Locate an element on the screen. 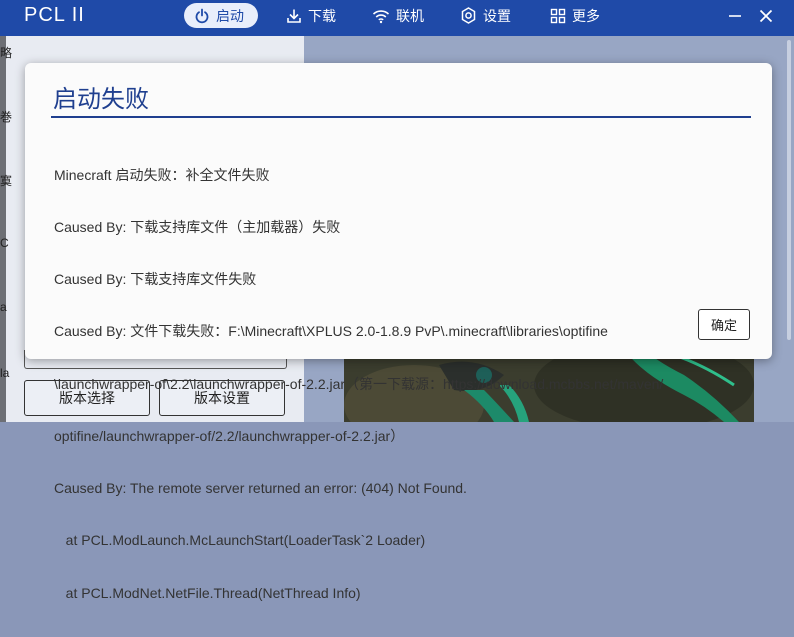  minimize-button is located at coordinates (735, 16).